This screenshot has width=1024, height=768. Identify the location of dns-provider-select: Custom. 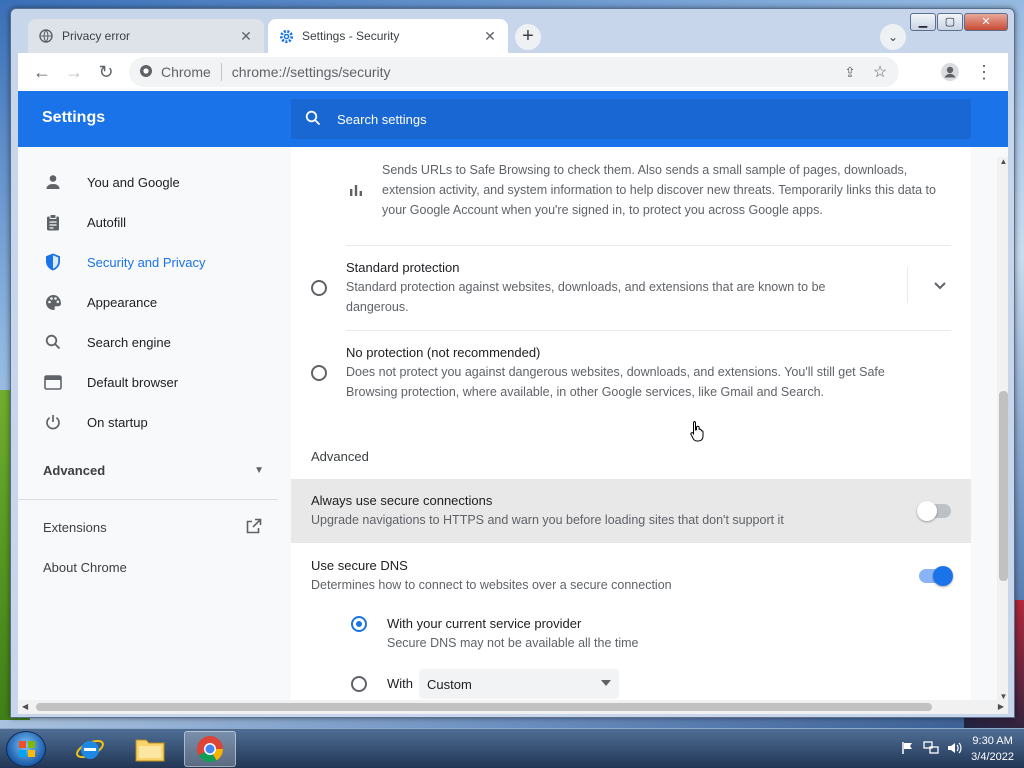
(519, 684).